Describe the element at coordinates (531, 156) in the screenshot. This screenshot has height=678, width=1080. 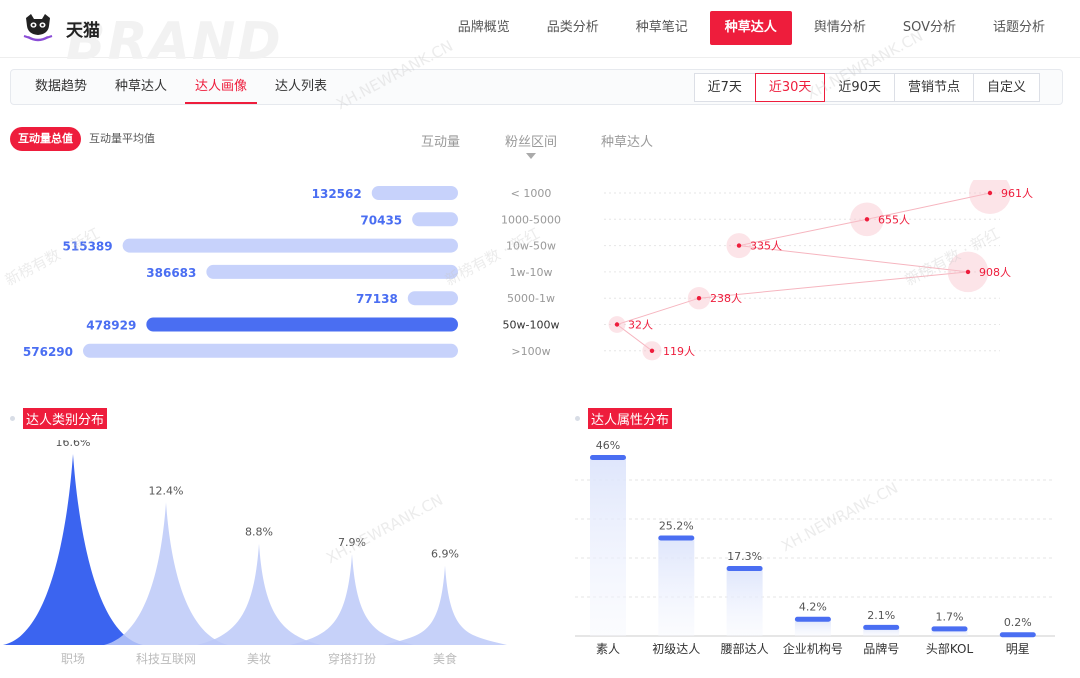
I see `sort-caret-down-icon` at that location.